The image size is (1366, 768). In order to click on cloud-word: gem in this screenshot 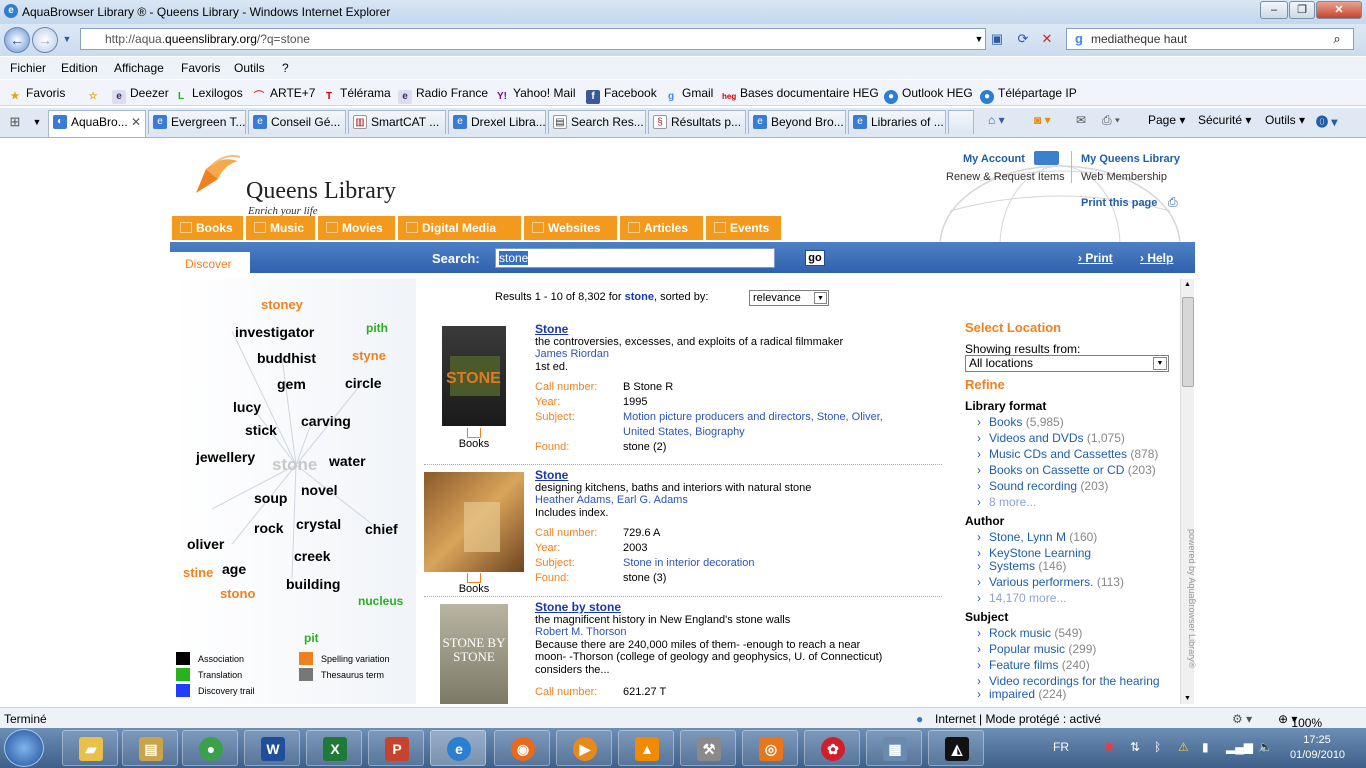, I will do `click(291, 384)`.